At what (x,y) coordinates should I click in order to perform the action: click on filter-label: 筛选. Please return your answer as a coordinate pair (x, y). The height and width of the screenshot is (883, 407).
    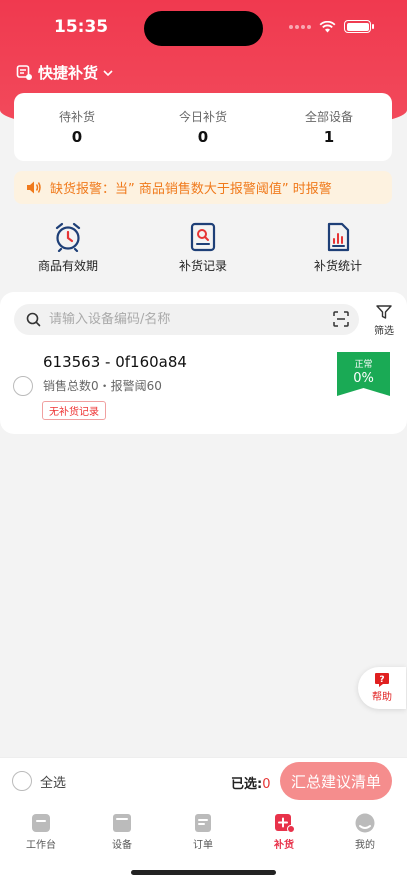
    Looking at the image, I should click on (384, 331).